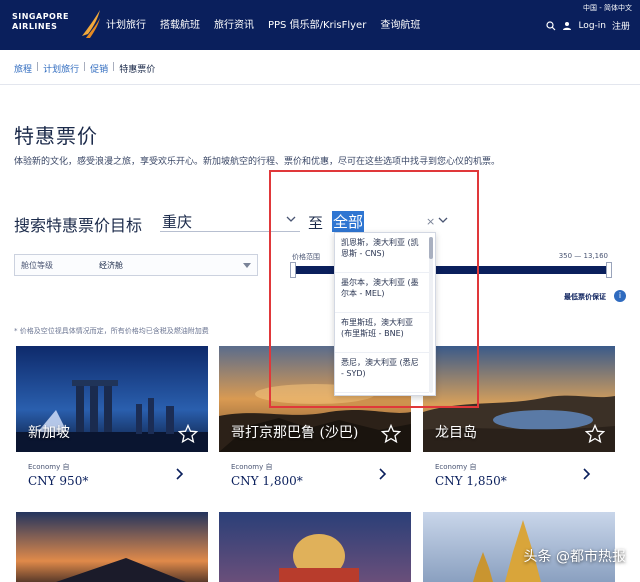  What do you see at coordinates (126, 23) in the screenshot?
I see `nav-plan-travel: 计划旅行` at bounding box center [126, 23].